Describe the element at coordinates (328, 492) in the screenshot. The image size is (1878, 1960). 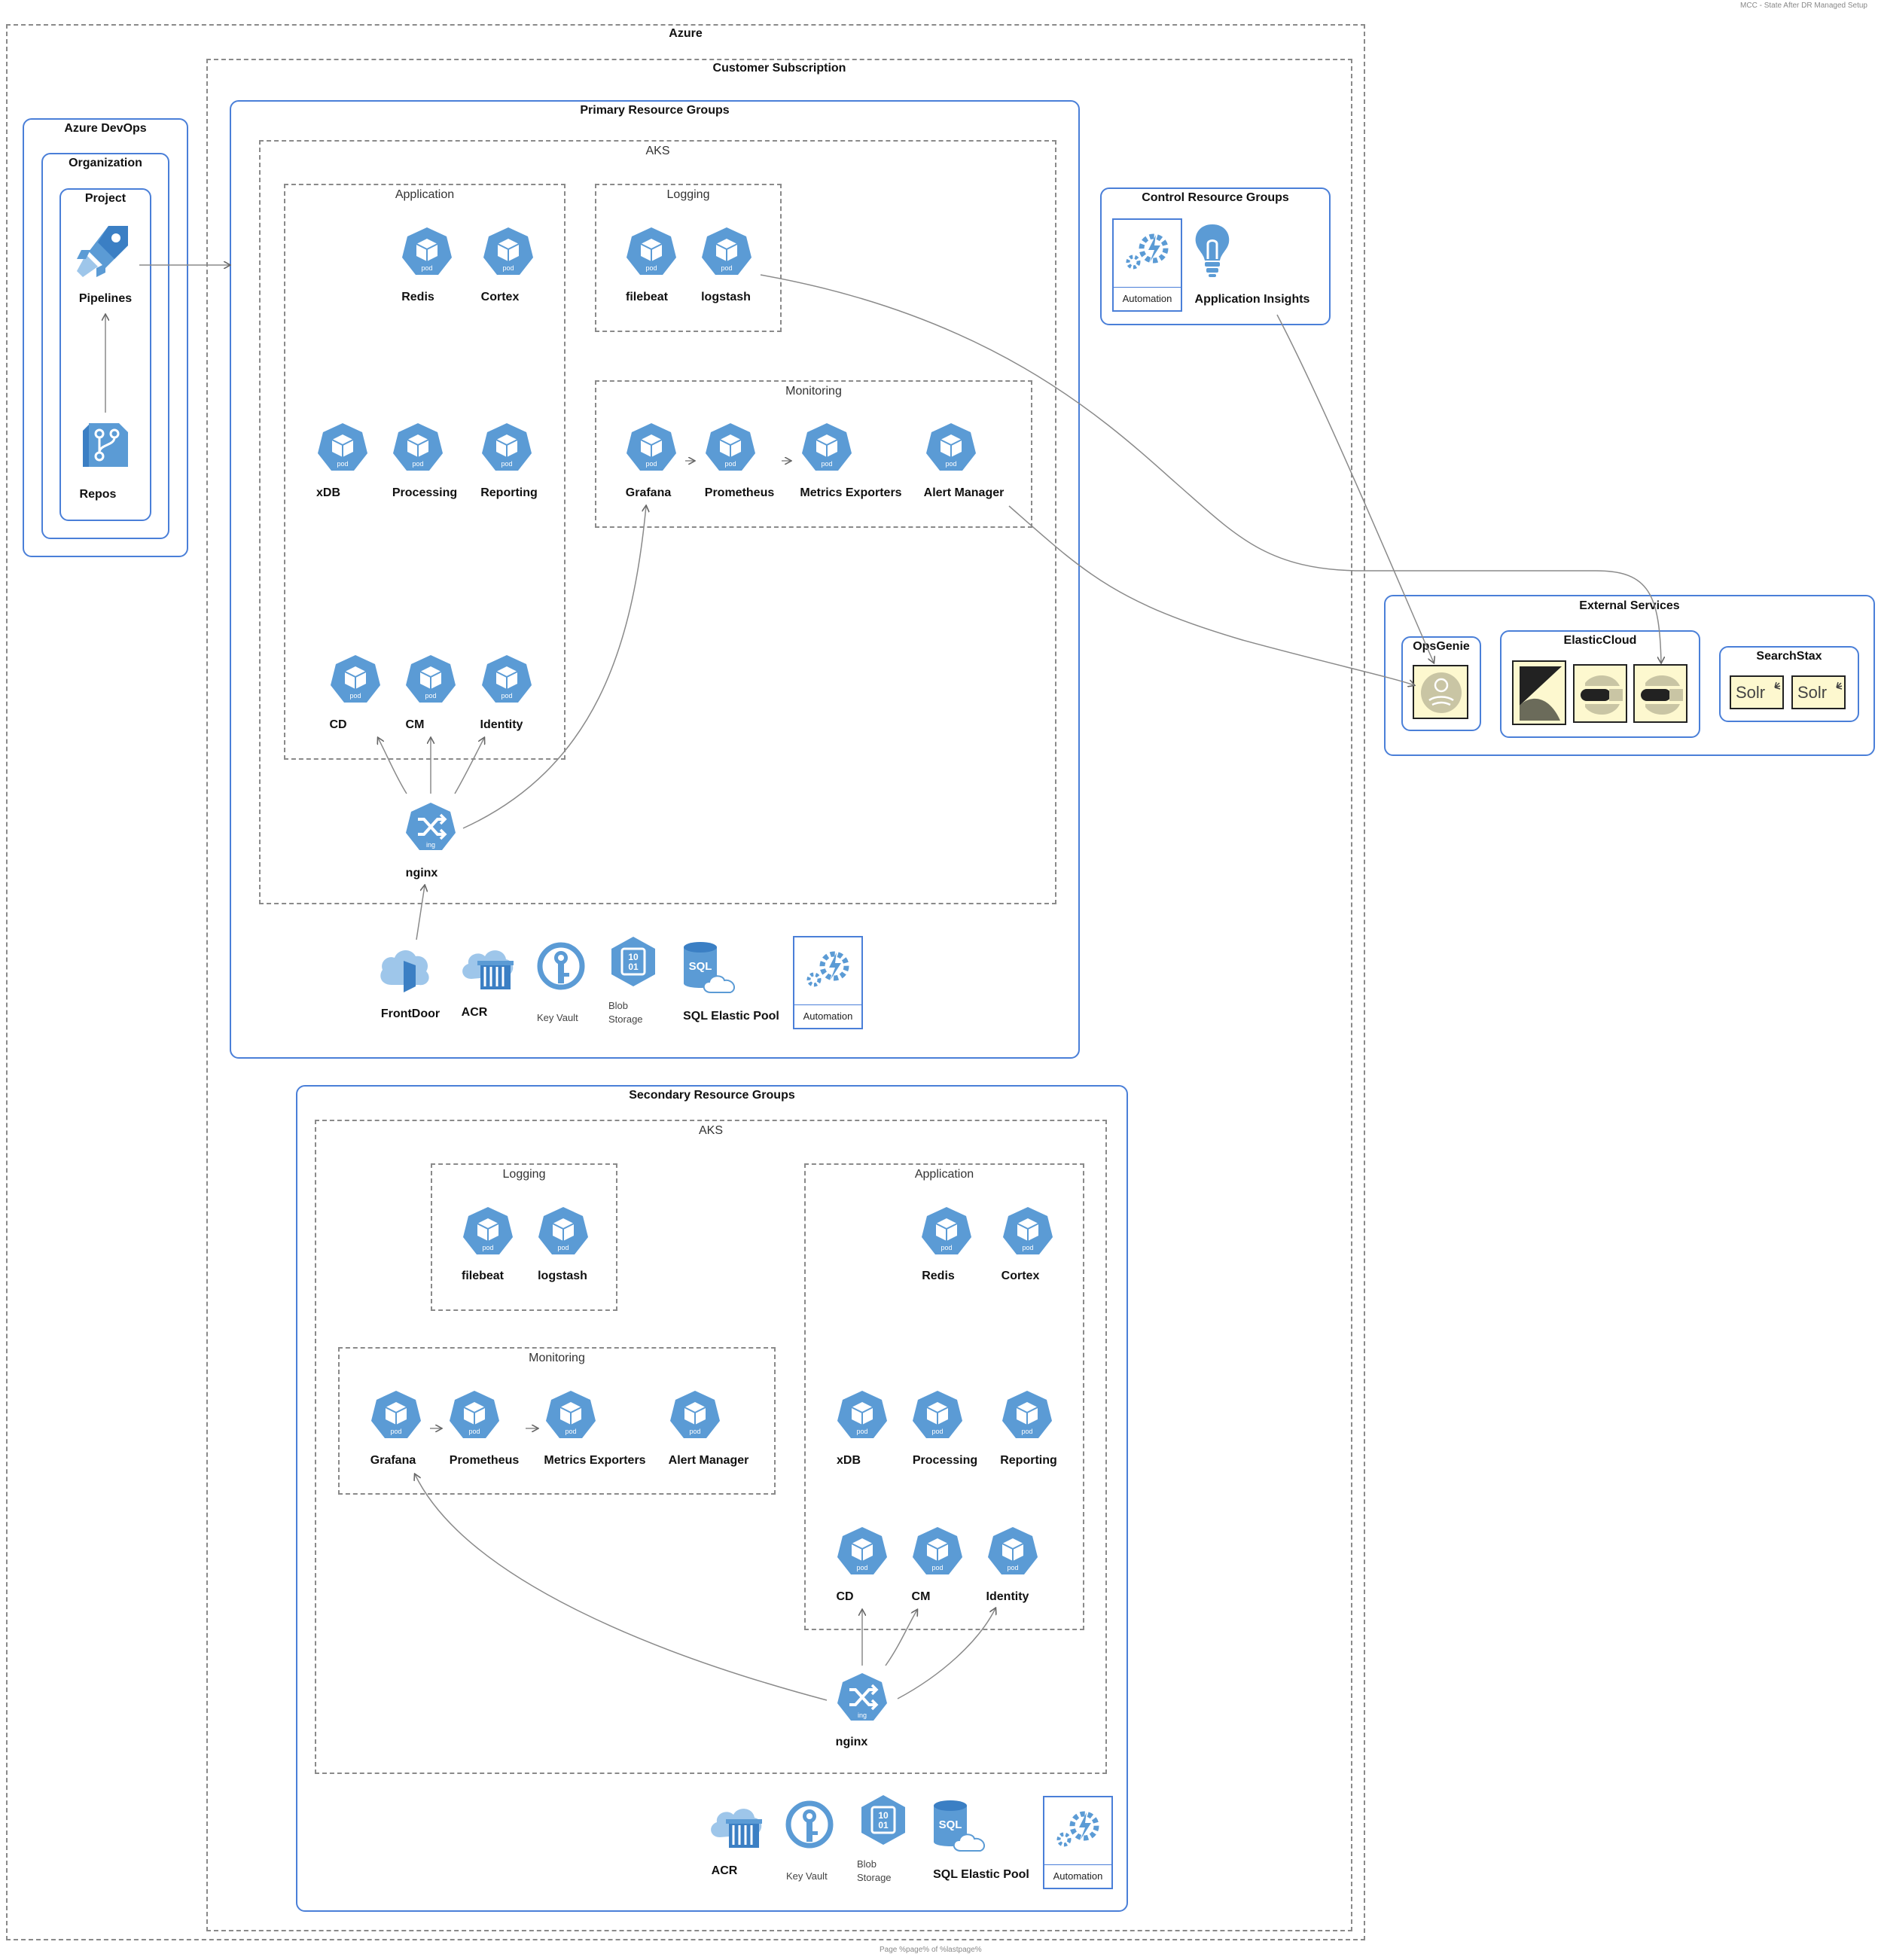
I see `pod-label-xdb: xDB` at that location.